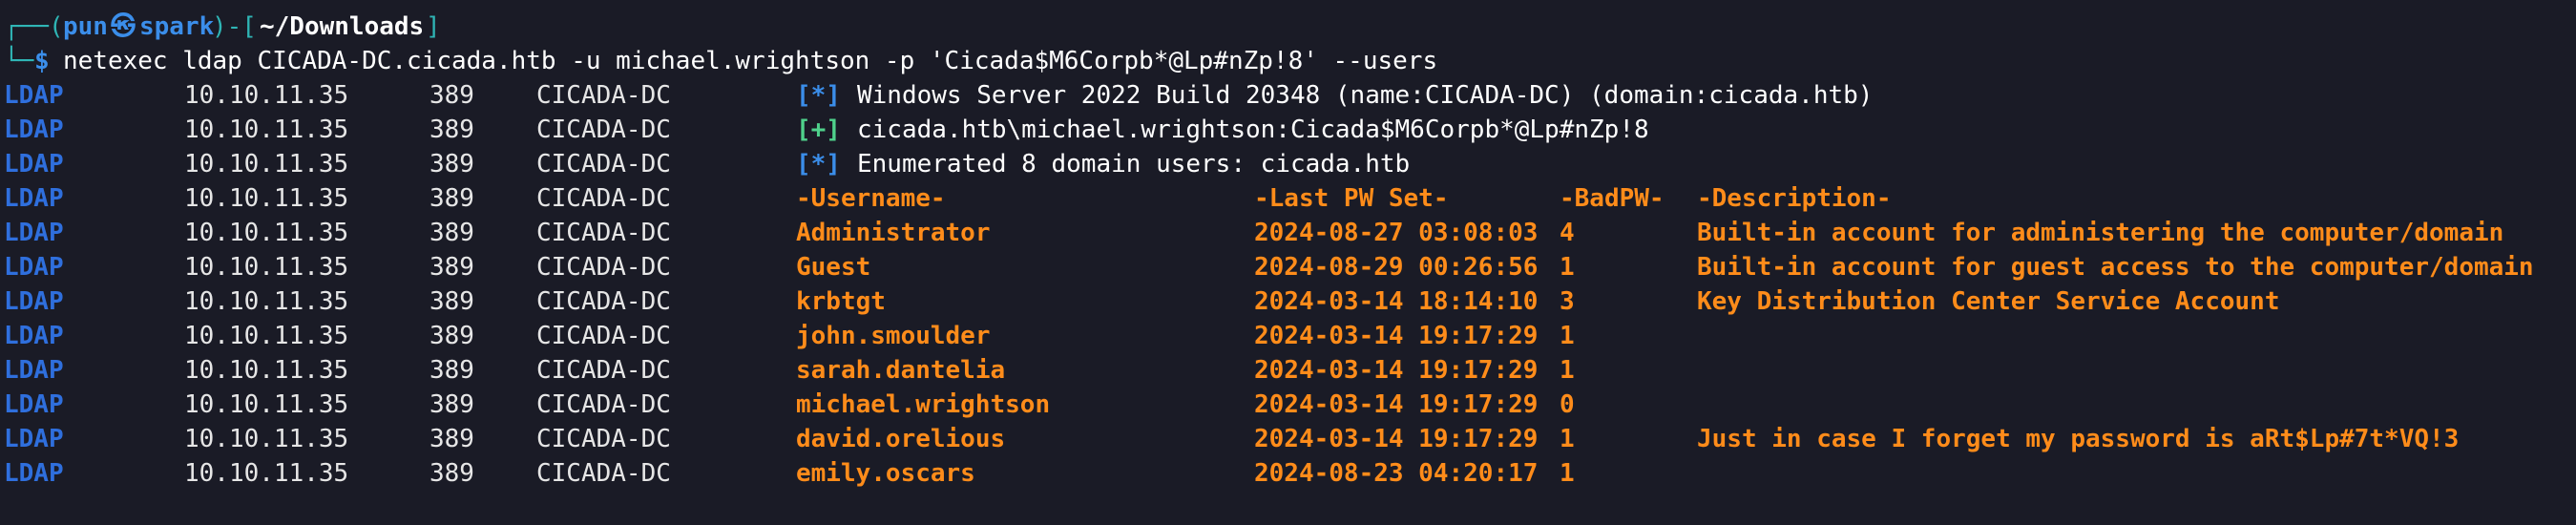 The height and width of the screenshot is (525, 2576). I want to click on username-cell: emily.oscars, so click(885, 474).